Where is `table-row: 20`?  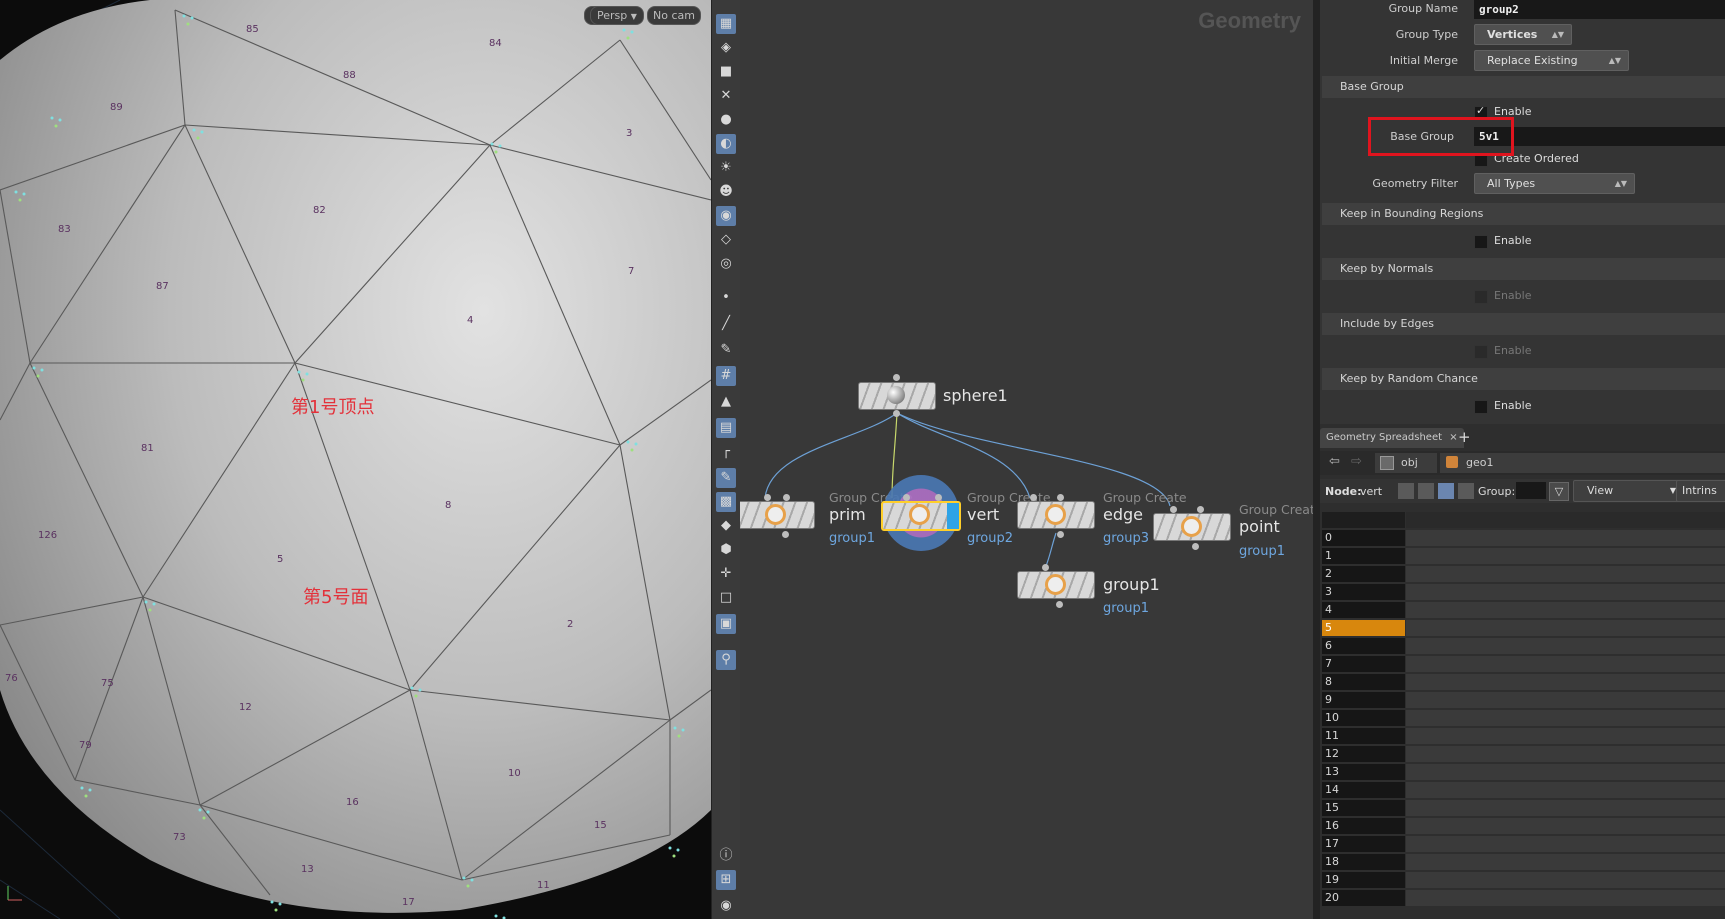 table-row: 20 is located at coordinates (1363, 898).